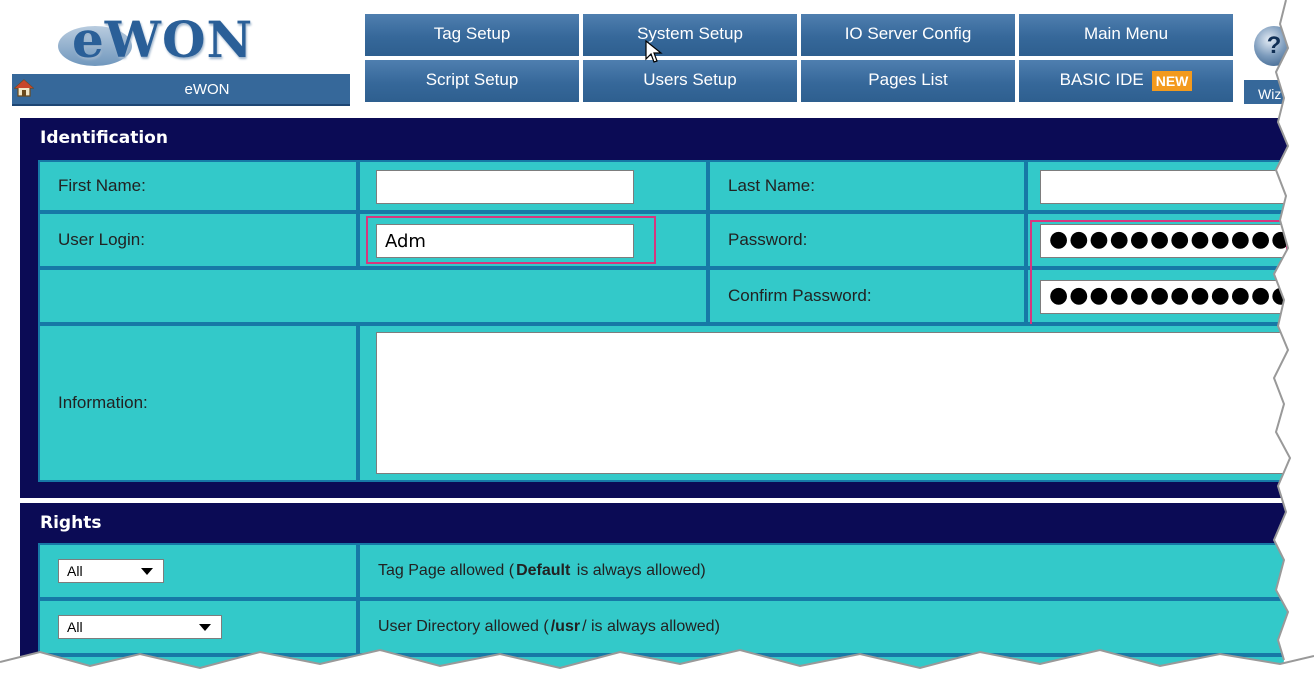 The height and width of the screenshot is (690, 1314). Describe the element at coordinates (140, 627) in the screenshot. I see `user-directory-select: All` at that location.